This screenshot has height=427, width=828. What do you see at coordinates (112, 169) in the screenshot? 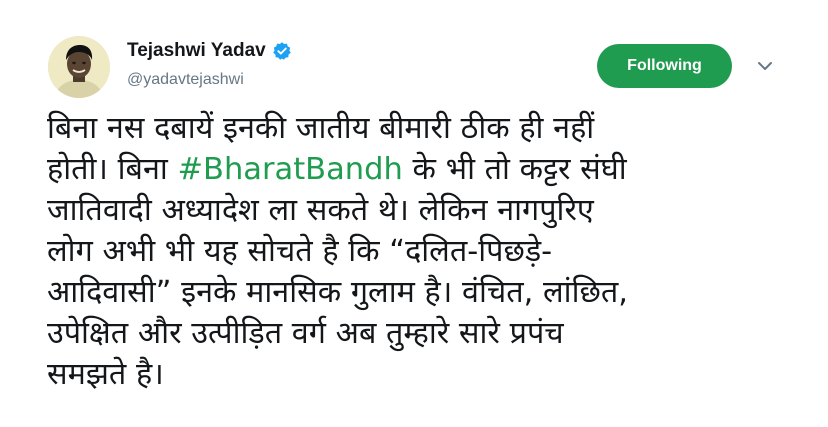
I see `tweet-line-segment: होती। बिना` at bounding box center [112, 169].